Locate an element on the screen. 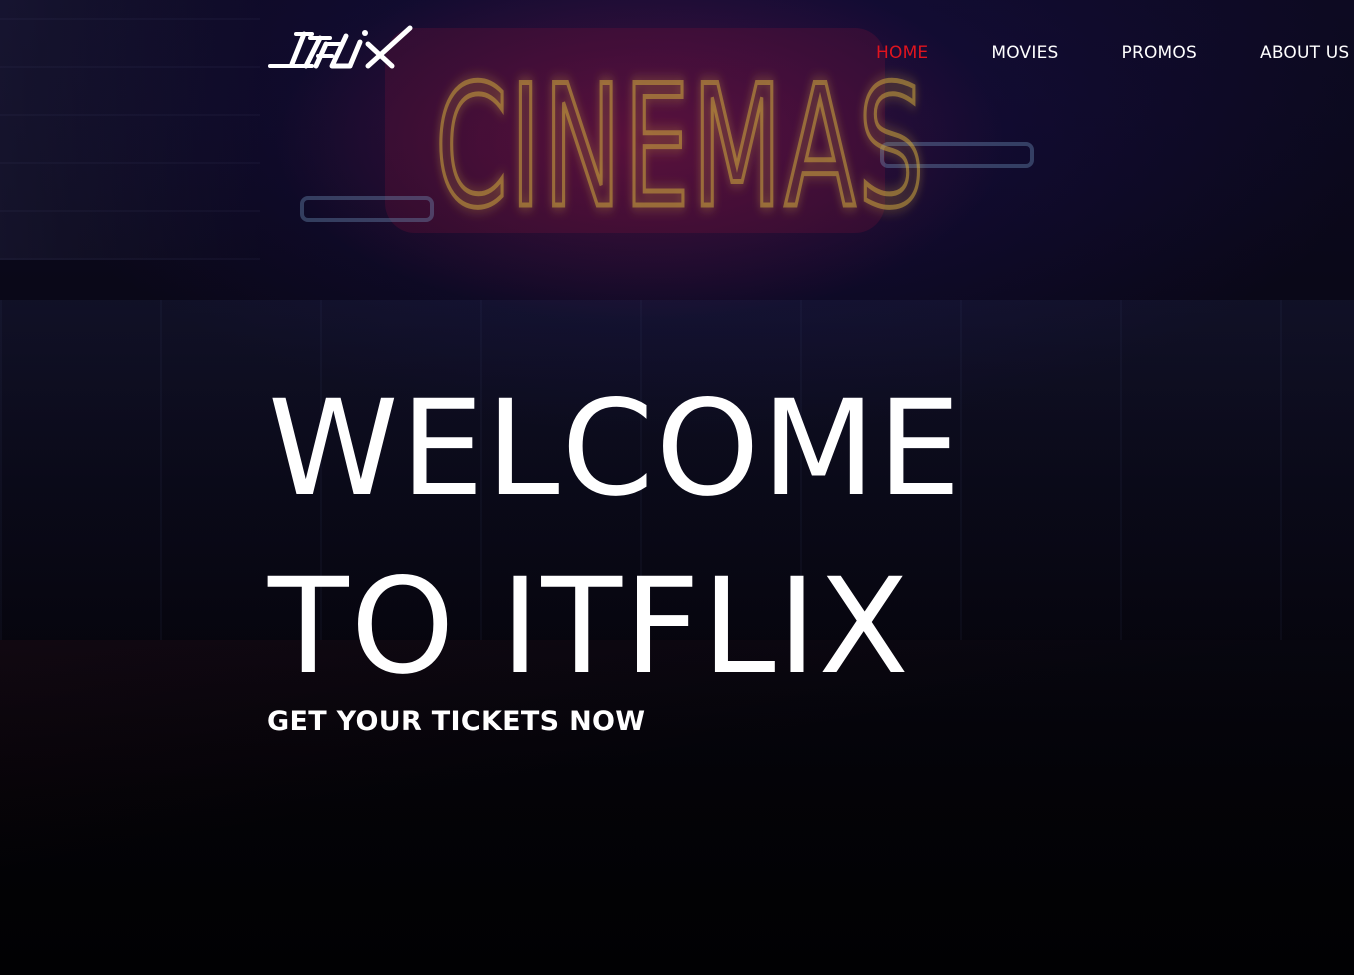 The image size is (1354, 975). itflix-logo is located at coordinates (341, 47).